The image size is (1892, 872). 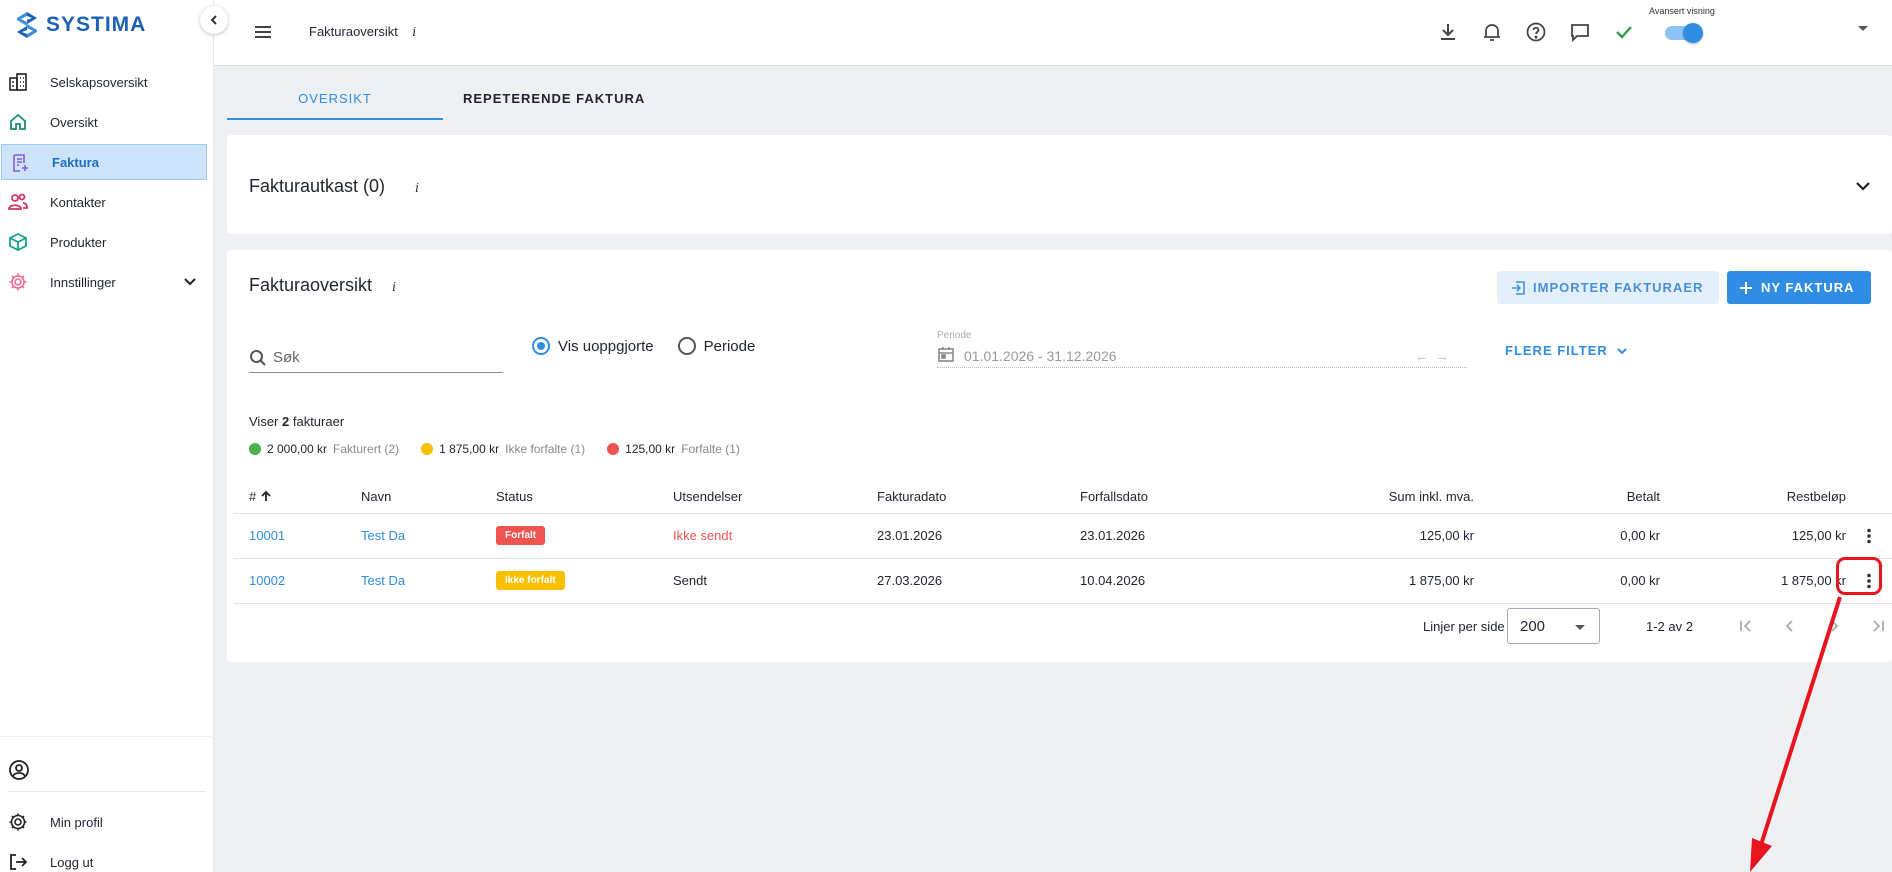 What do you see at coordinates (775, 581) in the screenshot?
I see `sending-status: Sendt` at bounding box center [775, 581].